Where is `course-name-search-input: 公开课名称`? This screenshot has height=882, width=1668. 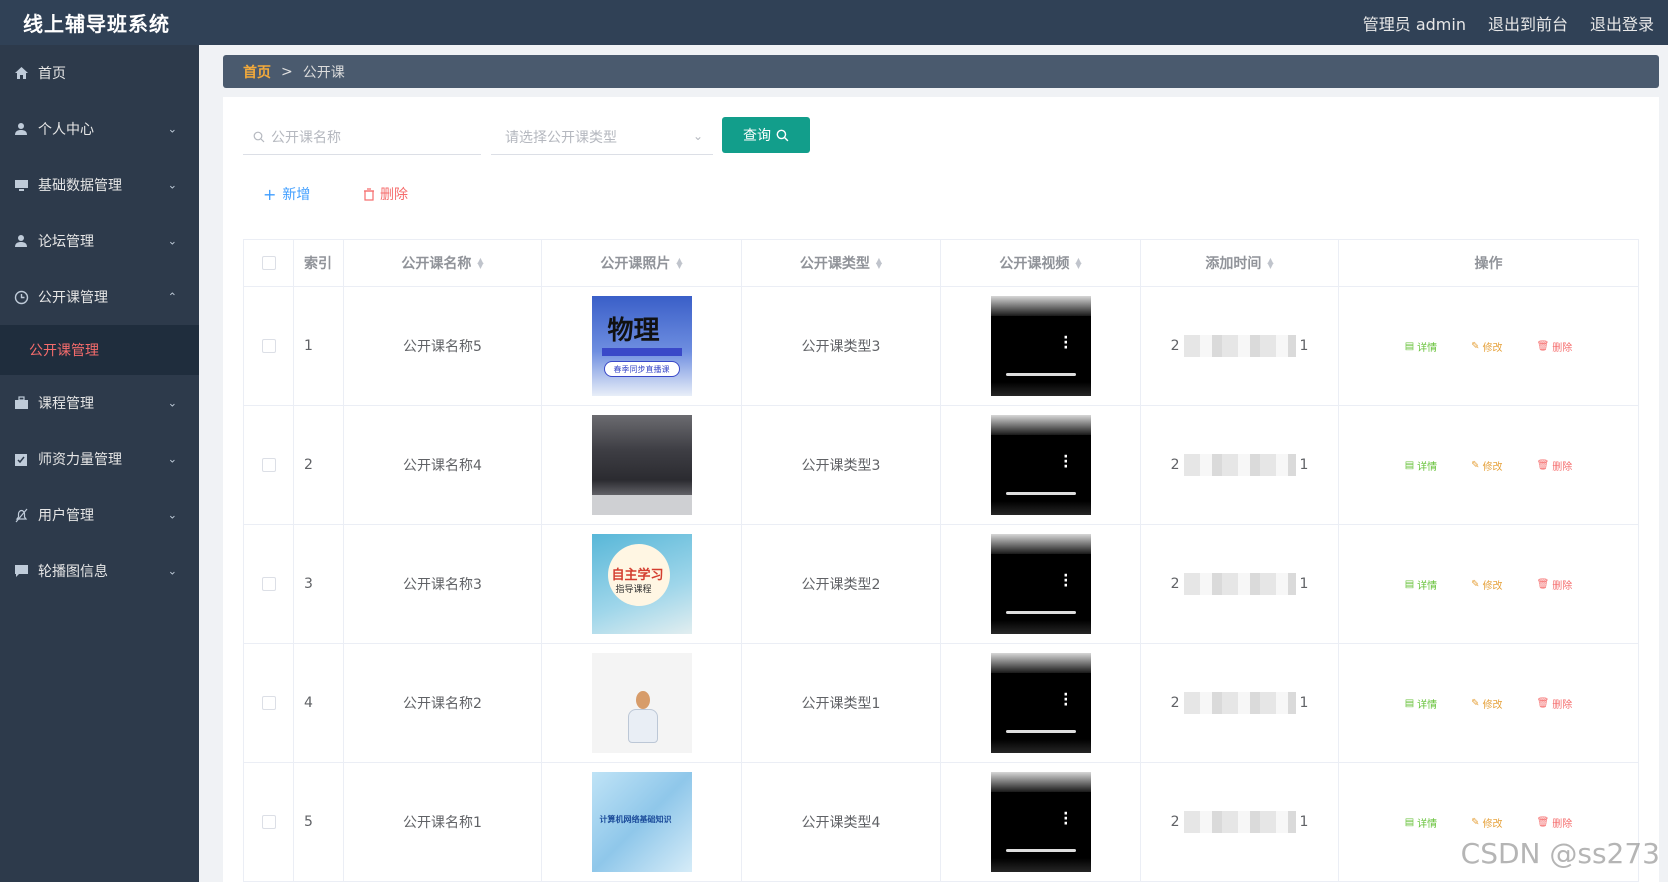
course-name-search-input: 公开课名称 is located at coordinates (362, 137).